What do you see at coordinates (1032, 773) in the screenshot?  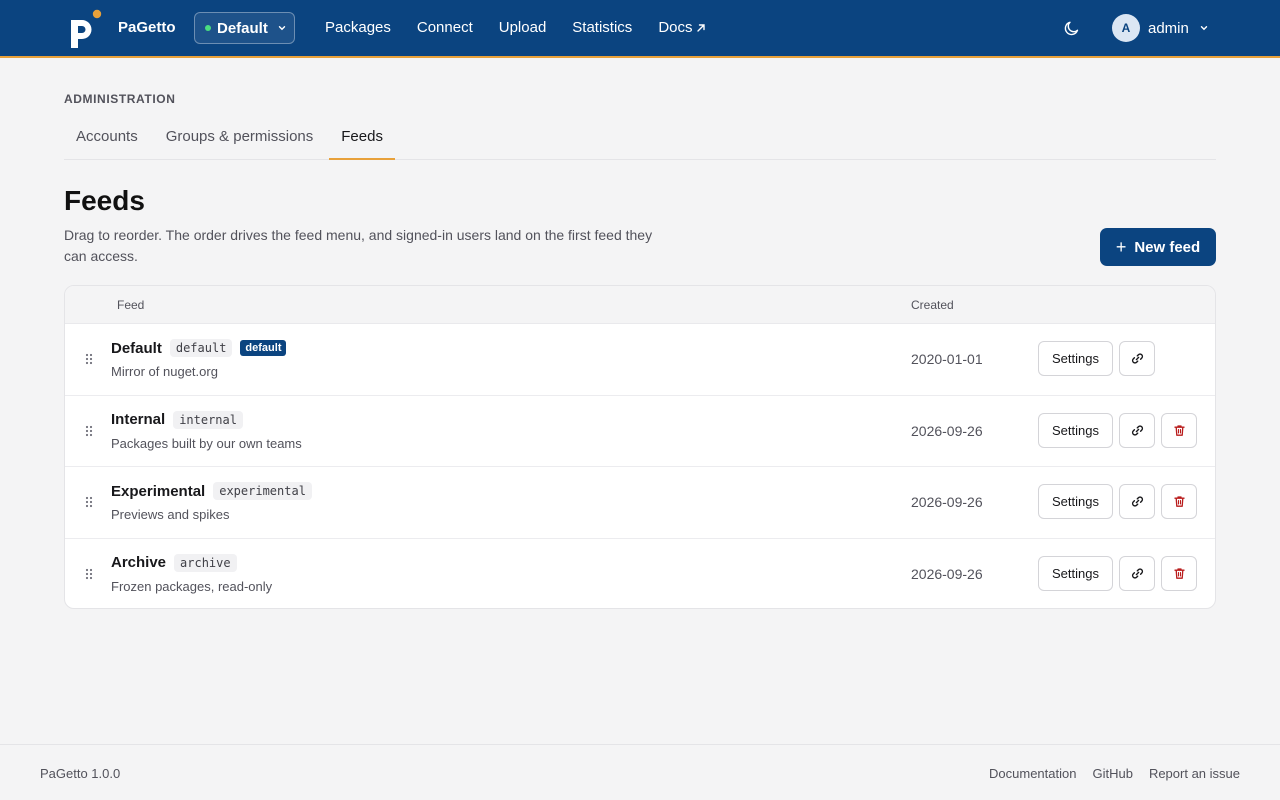 I see `footer-link-documentation: Documentation` at bounding box center [1032, 773].